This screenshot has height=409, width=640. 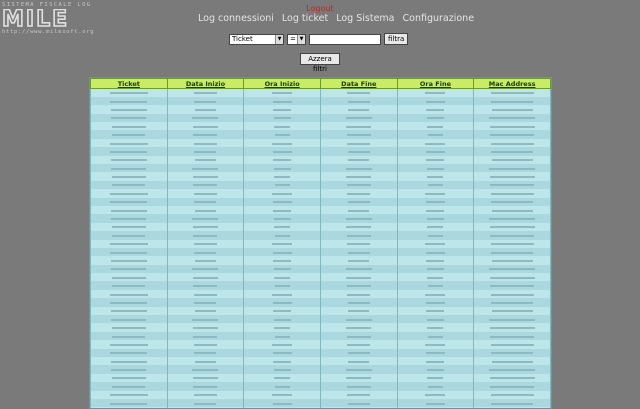 I want to click on reset-filters-button: Azzera filtri, so click(x=320, y=63).